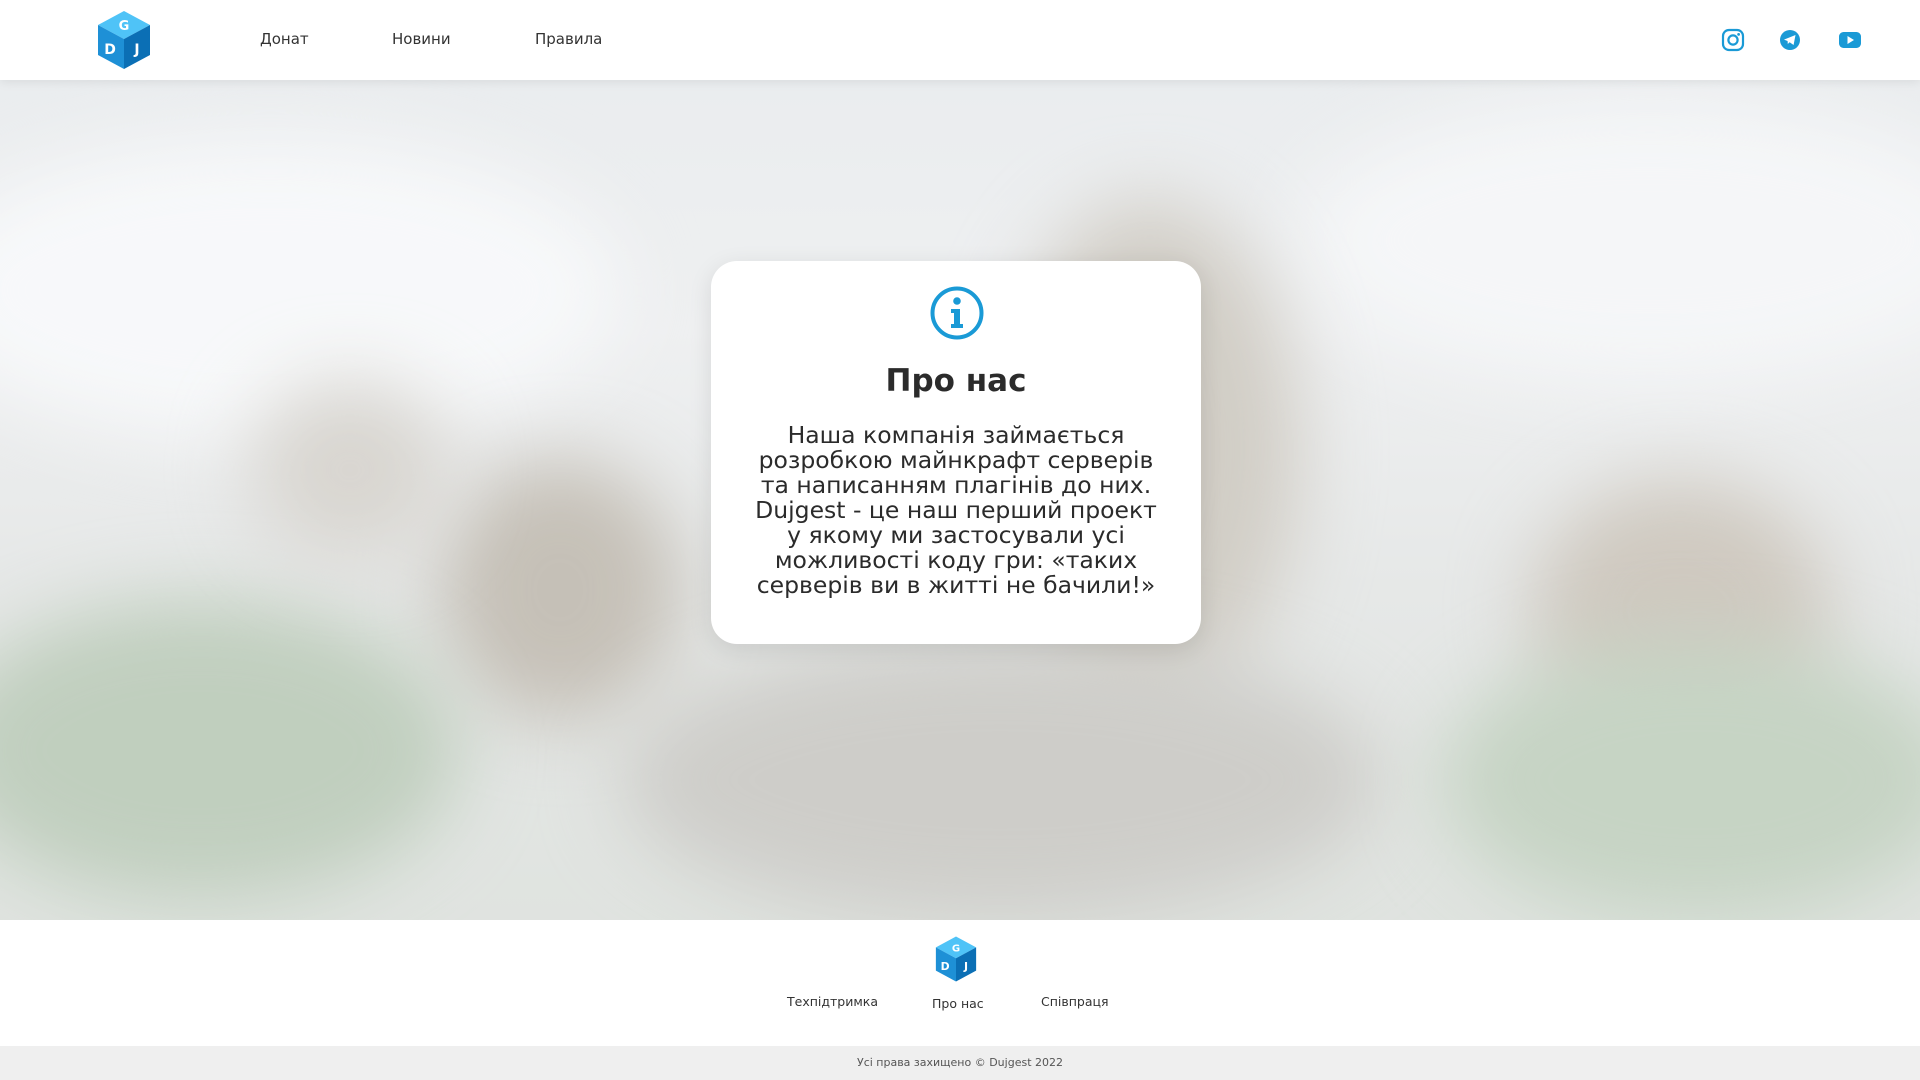 The width and height of the screenshot is (1920, 1080). Describe the element at coordinates (956, 959) in the screenshot. I see `footer-logo-icon: G D J` at that location.